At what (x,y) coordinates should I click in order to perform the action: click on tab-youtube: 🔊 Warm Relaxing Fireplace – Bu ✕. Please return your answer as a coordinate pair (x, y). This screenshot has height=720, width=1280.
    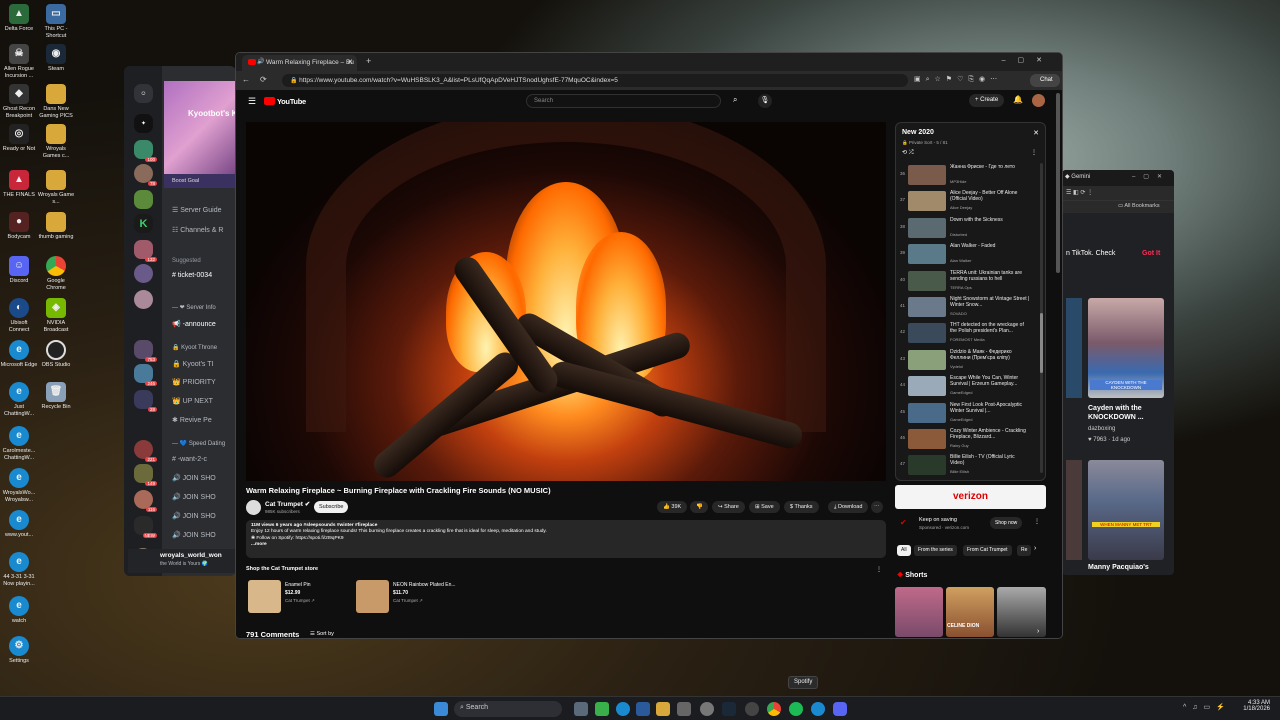
    Looking at the image, I should click on (299, 63).